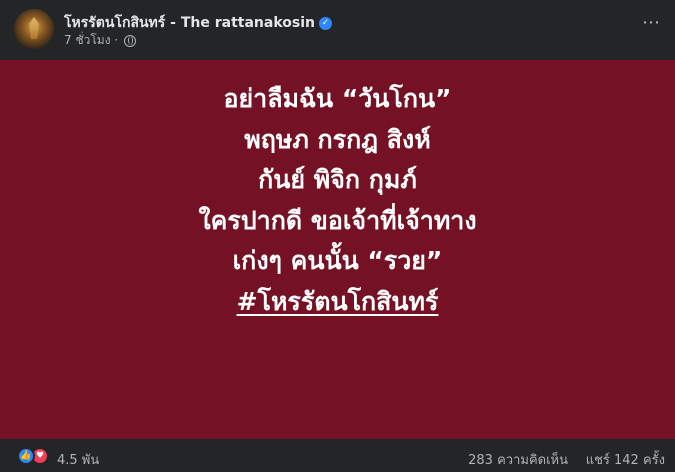 Image resolution: width=675 pixels, height=472 pixels. What do you see at coordinates (78, 459) in the screenshot?
I see `reaction-count: 4.5 พัน` at bounding box center [78, 459].